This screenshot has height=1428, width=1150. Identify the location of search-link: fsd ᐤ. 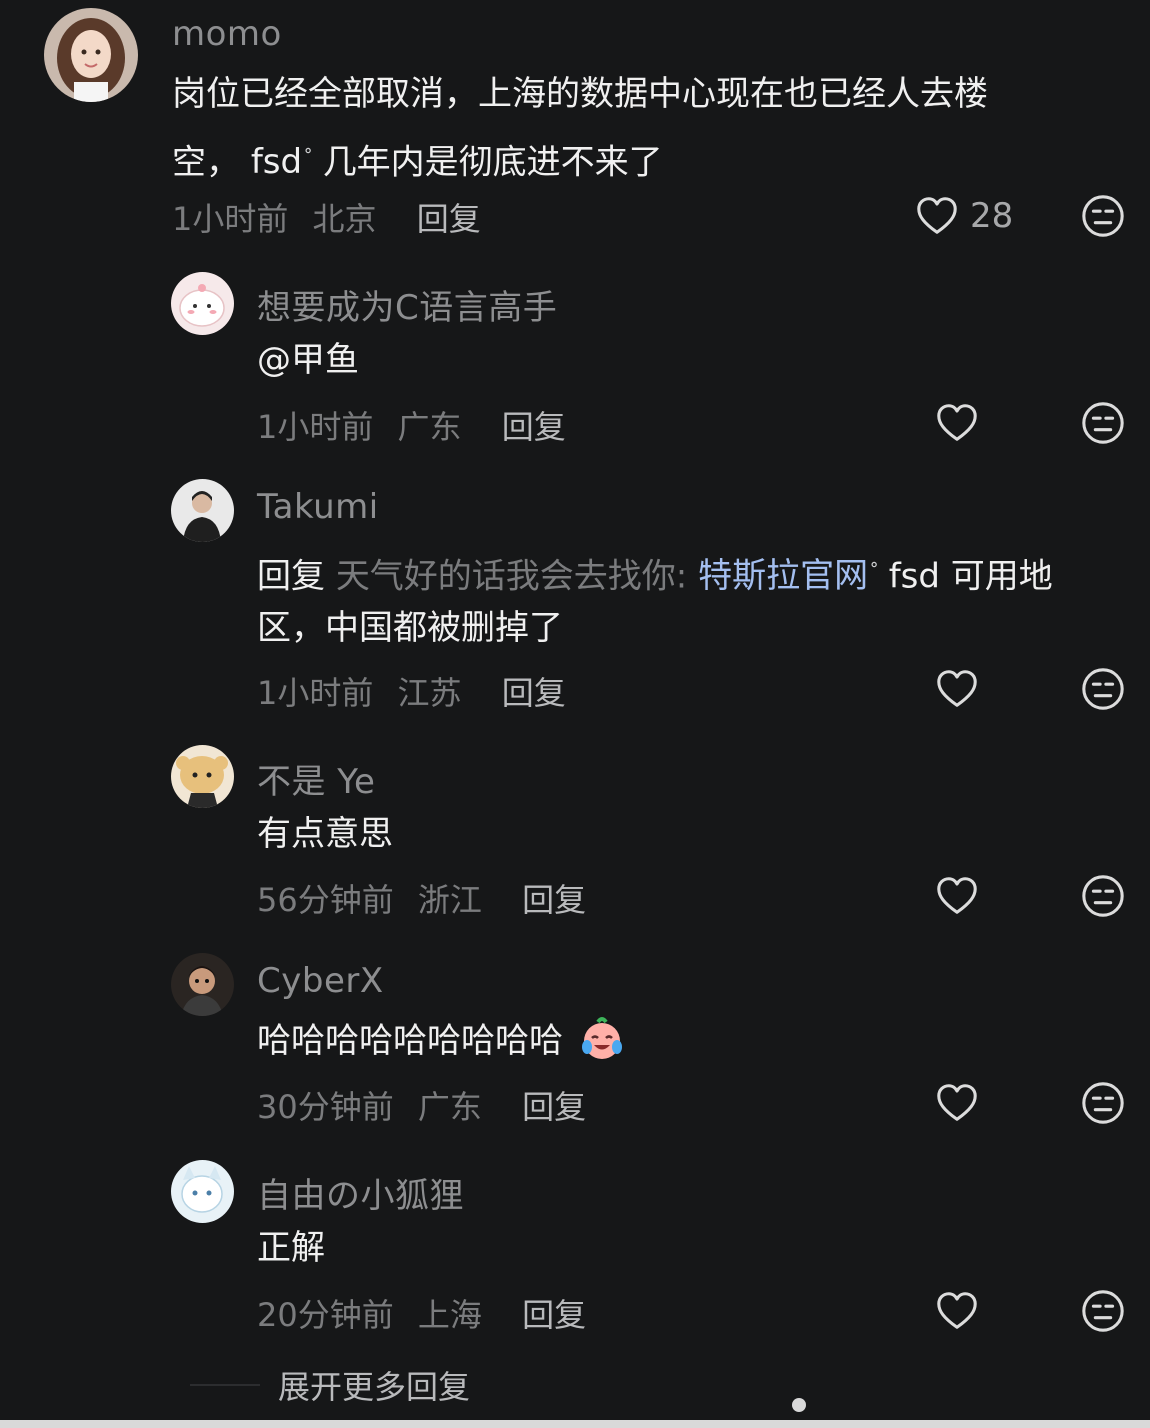
(281, 162).